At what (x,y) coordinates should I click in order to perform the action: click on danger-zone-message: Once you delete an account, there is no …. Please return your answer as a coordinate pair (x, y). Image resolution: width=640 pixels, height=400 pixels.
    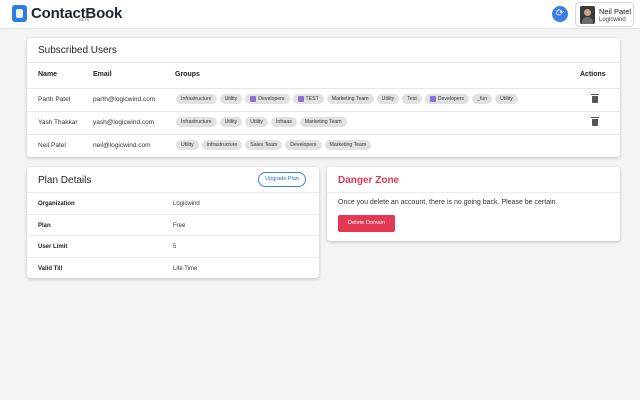
    Looking at the image, I should click on (448, 202).